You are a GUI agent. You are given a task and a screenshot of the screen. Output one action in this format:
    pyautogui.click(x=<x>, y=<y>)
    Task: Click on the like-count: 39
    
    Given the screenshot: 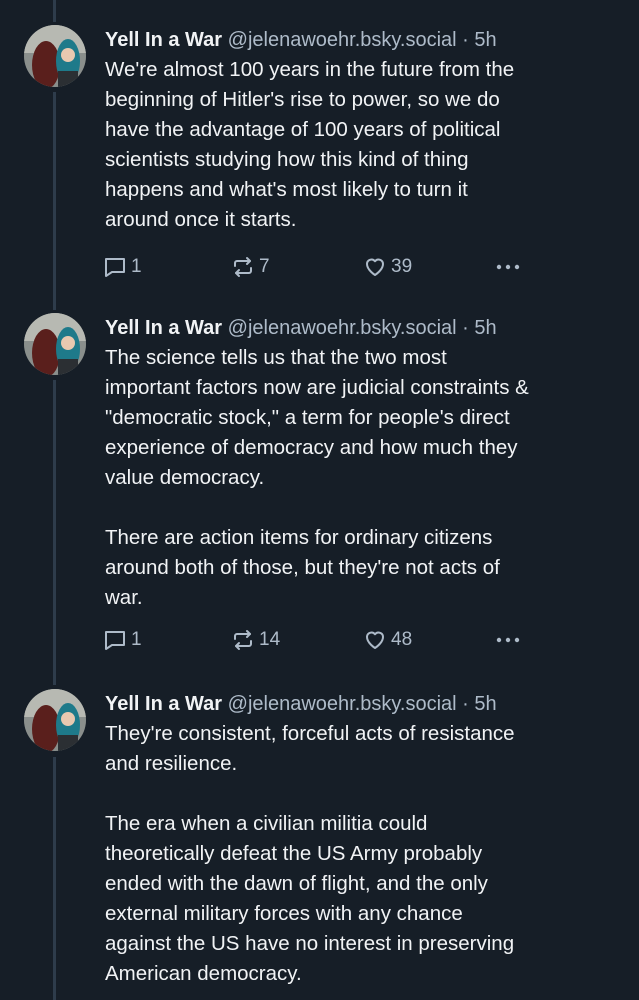 What is the action you would take?
    pyautogui.click(x=402, y=266)
    